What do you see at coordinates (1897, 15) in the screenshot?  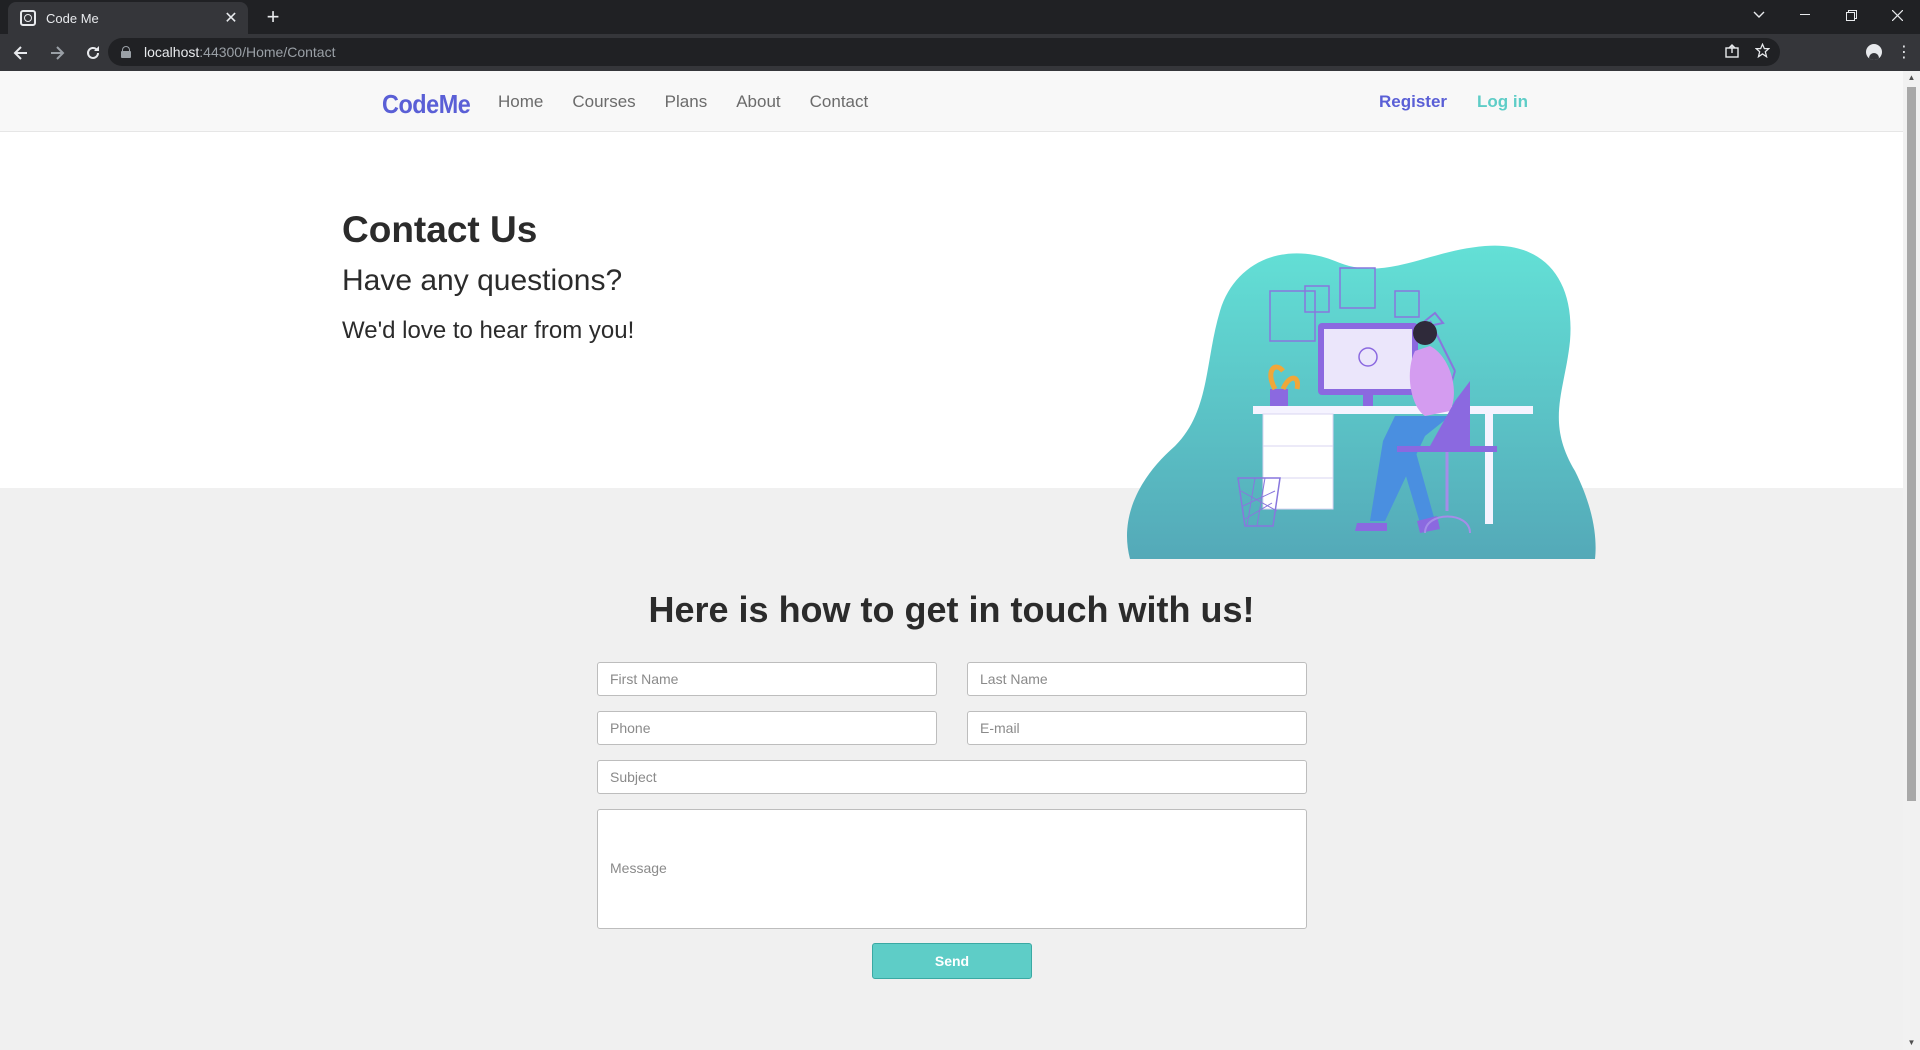 I see `close-icon` at bounding box center [1897, 15].